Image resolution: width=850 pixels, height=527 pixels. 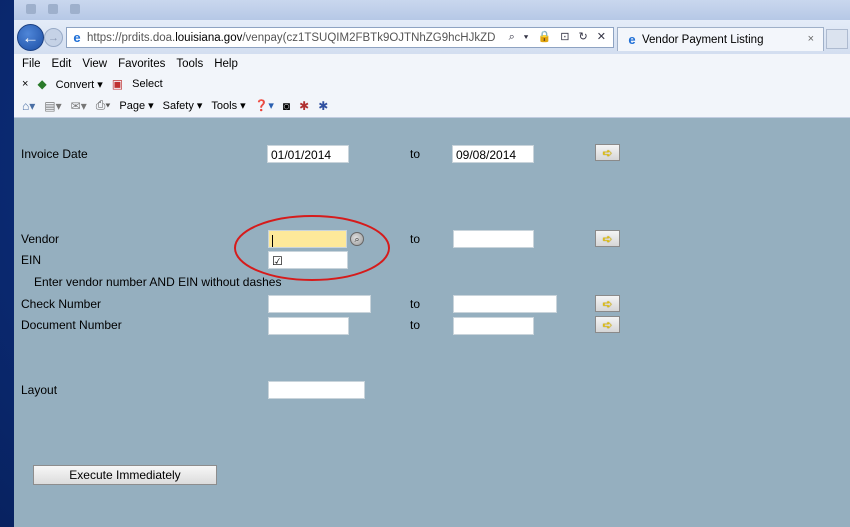 I want to click on invoice-go-arrow-icon: ➪, so click(x=607, y=152).